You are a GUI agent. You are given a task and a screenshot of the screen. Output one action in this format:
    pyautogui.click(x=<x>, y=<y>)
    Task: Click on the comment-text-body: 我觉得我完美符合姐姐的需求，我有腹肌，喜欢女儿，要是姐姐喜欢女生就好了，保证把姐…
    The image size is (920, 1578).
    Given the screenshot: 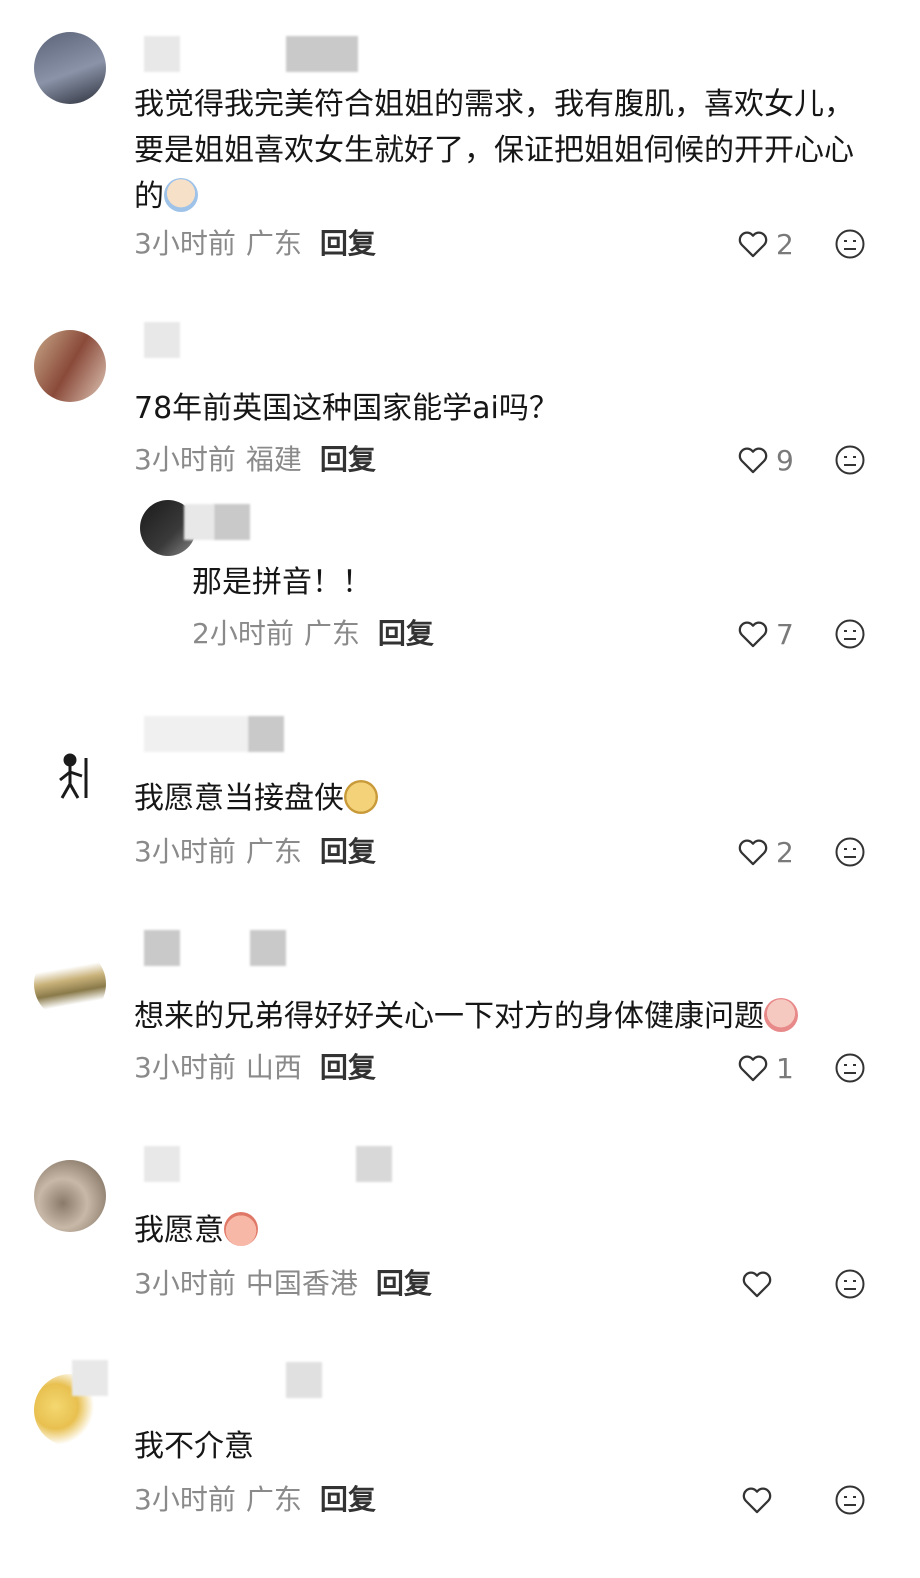 What is the action you would take?
    pyautogui.click(x=494, y=150)
    